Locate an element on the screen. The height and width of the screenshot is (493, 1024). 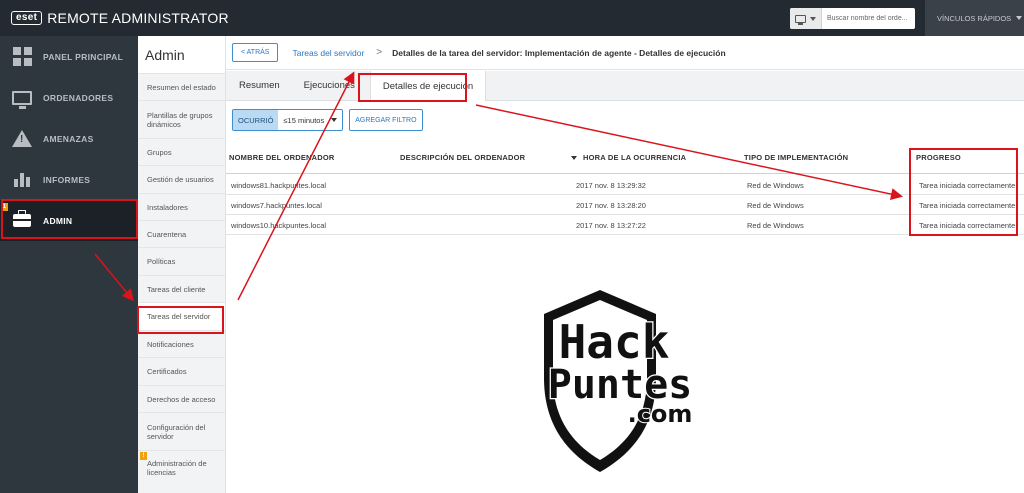
subnav-item-server-tasks: Tareas del servidor is located at coordinates (181, 317).